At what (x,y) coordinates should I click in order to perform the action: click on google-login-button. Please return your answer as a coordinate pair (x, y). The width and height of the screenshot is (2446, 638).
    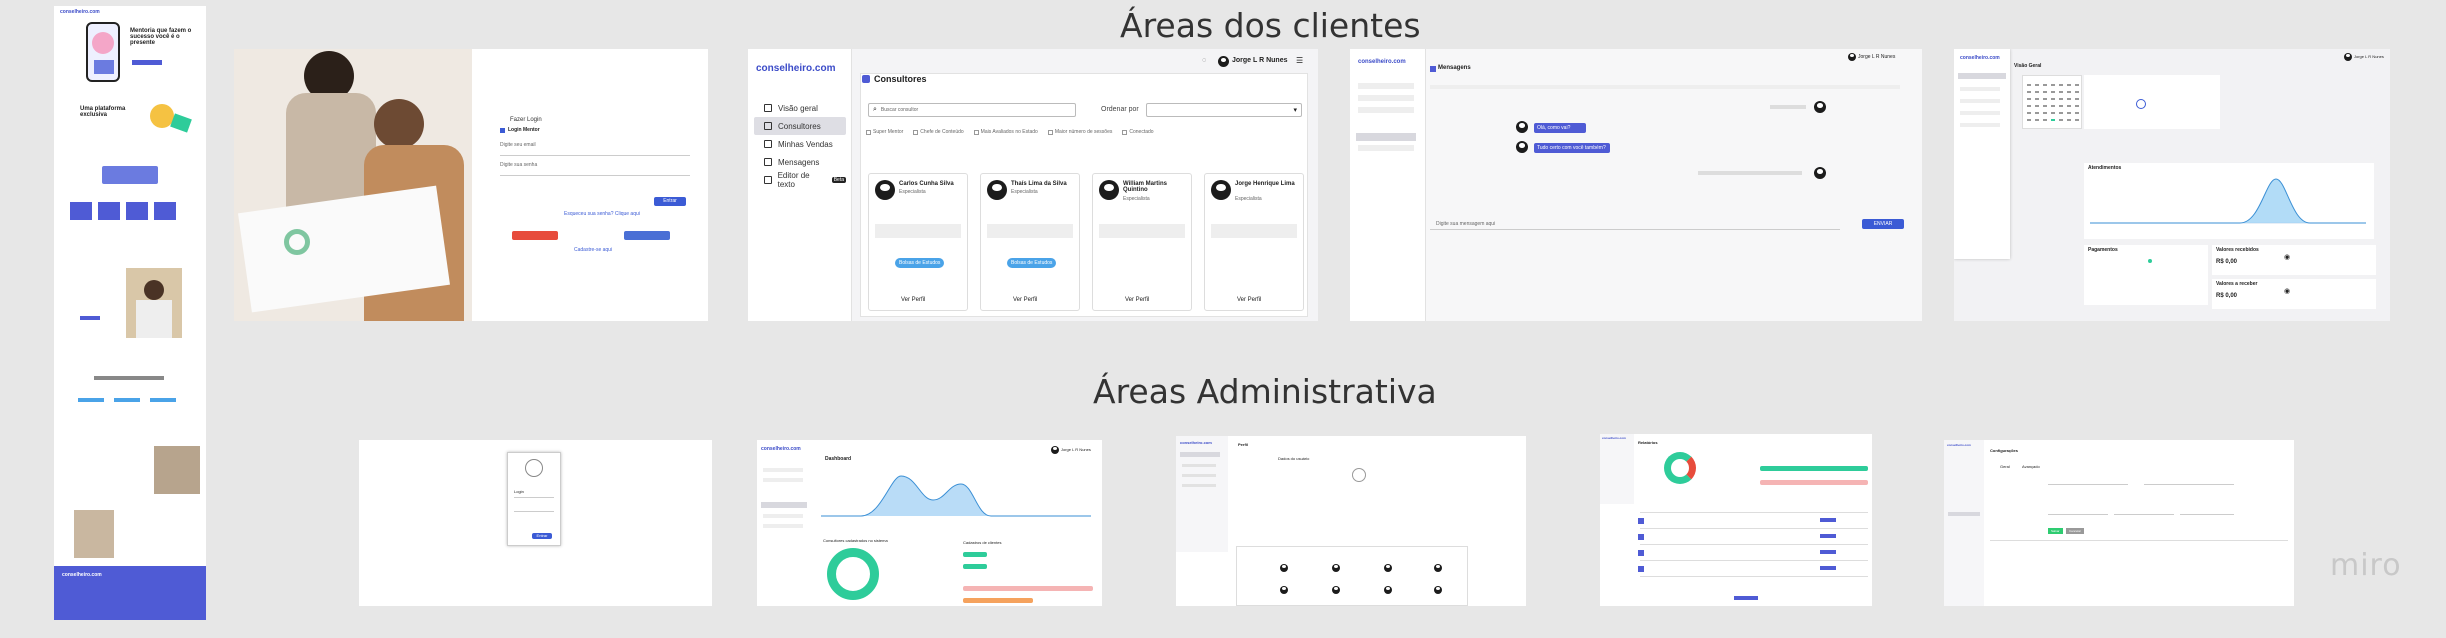
    Looking at the image, I should click on (535, 235).